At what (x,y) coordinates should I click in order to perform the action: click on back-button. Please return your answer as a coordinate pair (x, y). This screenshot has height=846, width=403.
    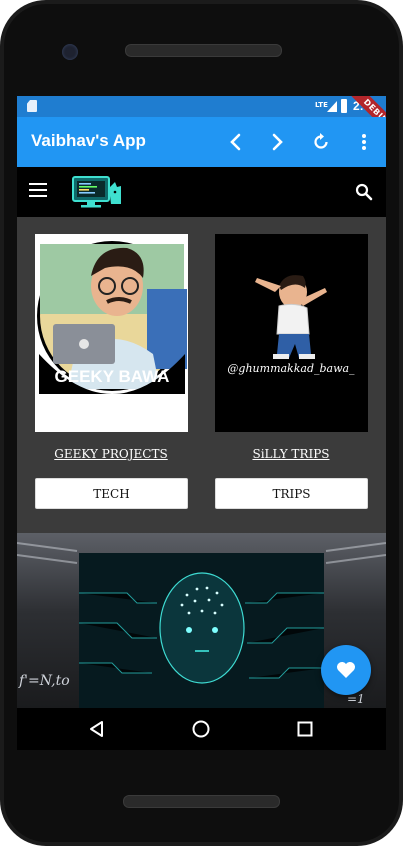
    Looking at the image, I should click on (235, 142).